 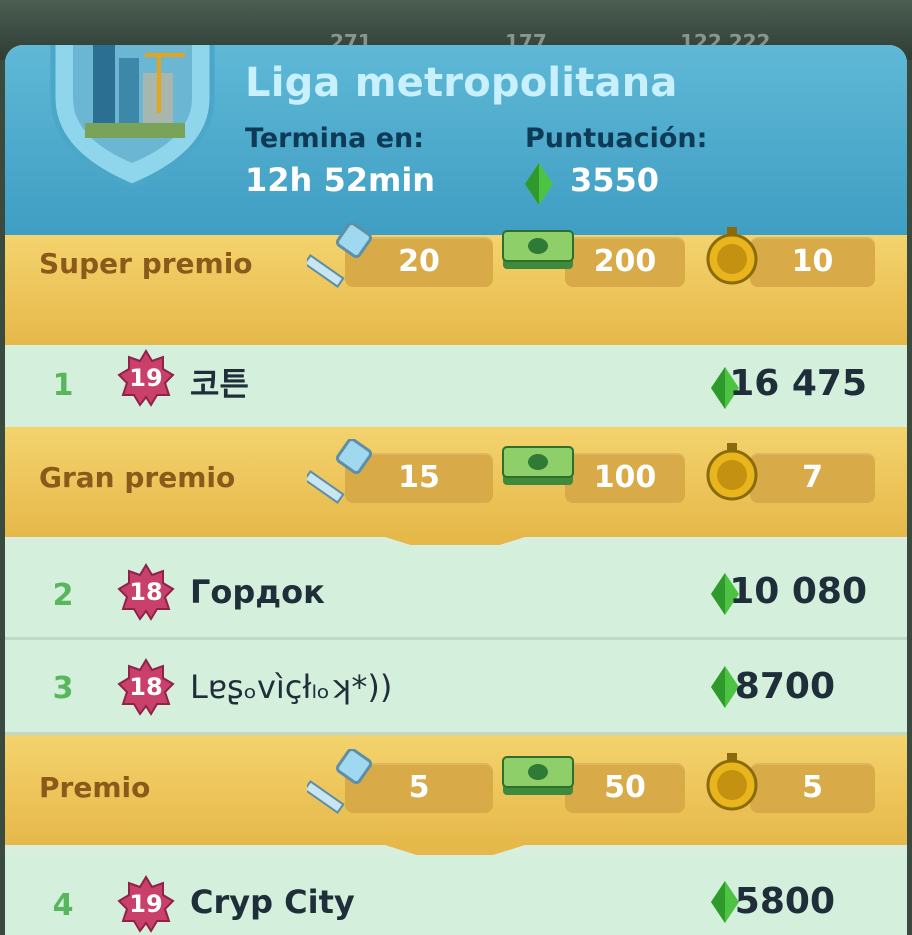 What do you see at coordinates (456, 687) in the screenshot?
I see `leaderboard-row: 3 18 Lɐʂₒvìçłₗₒʞ*)) 8700` at bounding box center [456, 687].